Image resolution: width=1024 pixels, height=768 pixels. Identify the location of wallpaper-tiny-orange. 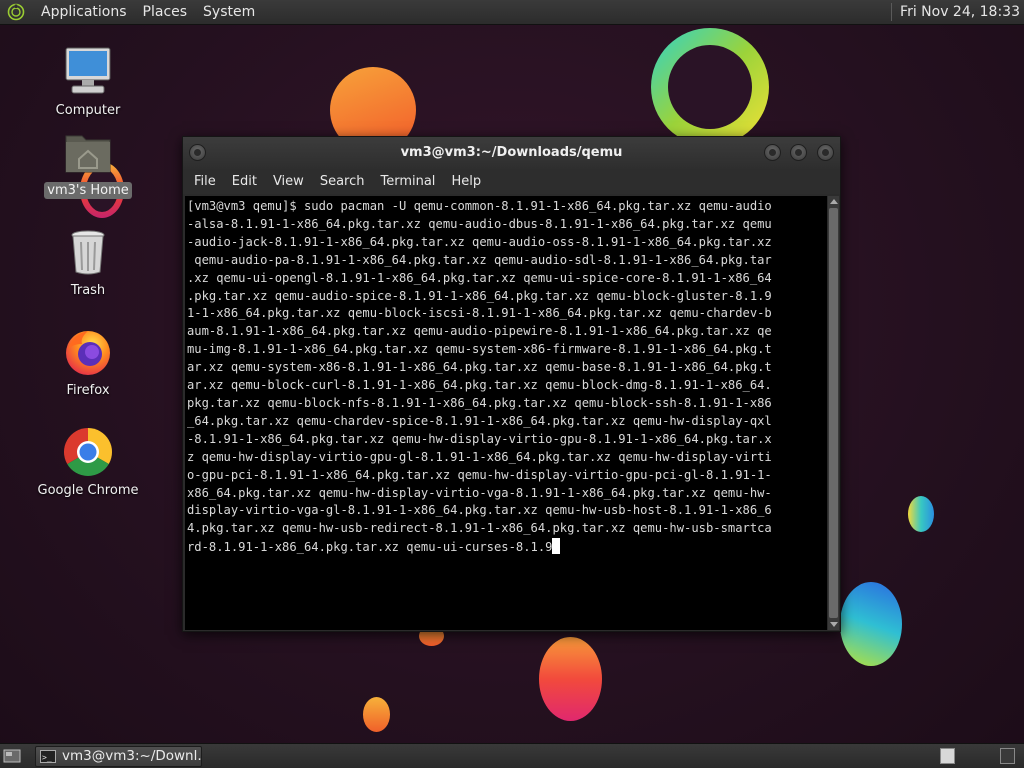
(376, 714).